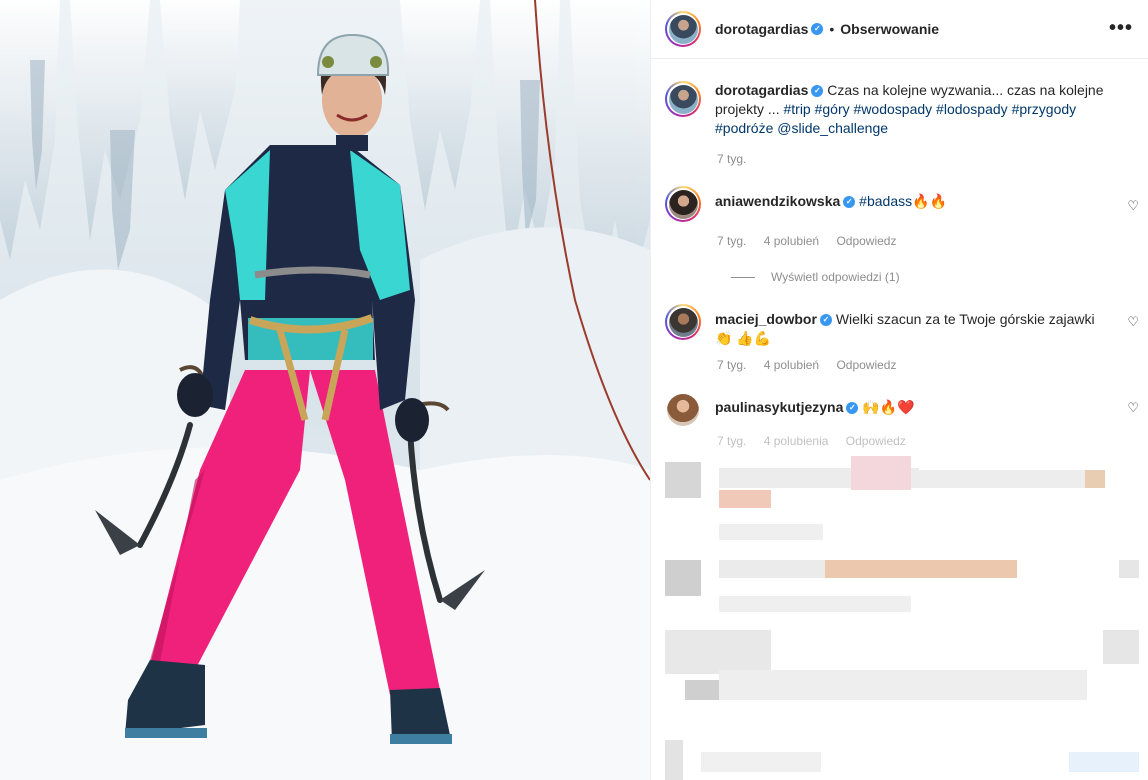 This screenshot has height=780, width=1148. I want to click on caption-meta: 7 tyg., so click(925, 159).